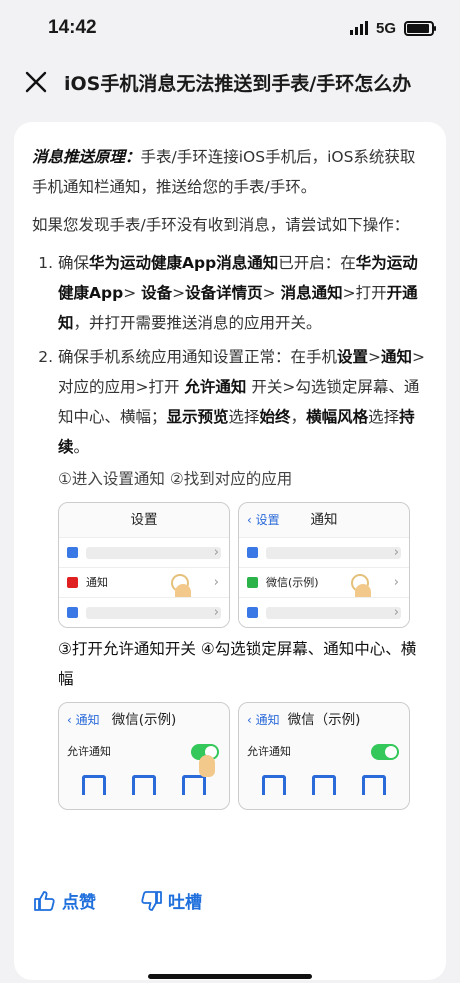 This screenshot has width=460, height=983. What do you see at coordinates (385, 752) in the screenshot?
I see `allow-notifications-toggle` at bounding box center [385, 752].